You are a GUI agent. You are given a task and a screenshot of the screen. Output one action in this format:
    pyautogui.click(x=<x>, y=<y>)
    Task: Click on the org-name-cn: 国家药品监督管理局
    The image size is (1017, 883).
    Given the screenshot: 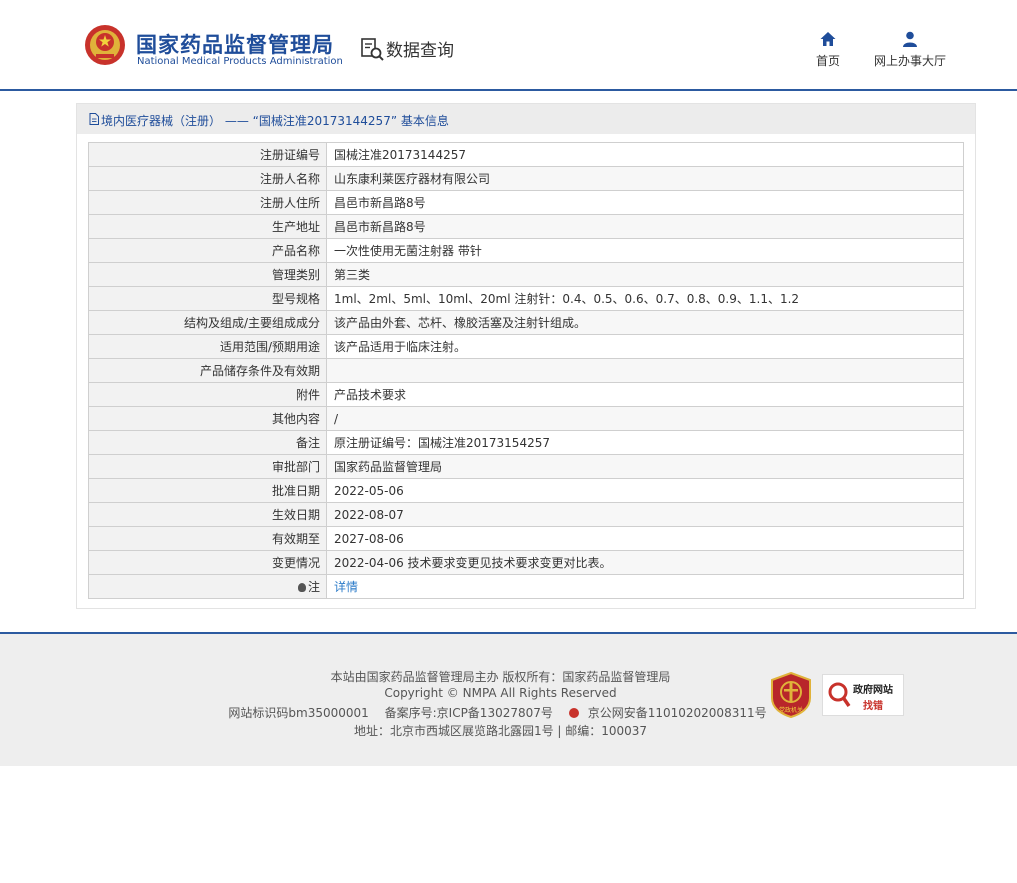 What is the action you would take?
    pyautogui.click(x=235, y=44)
    